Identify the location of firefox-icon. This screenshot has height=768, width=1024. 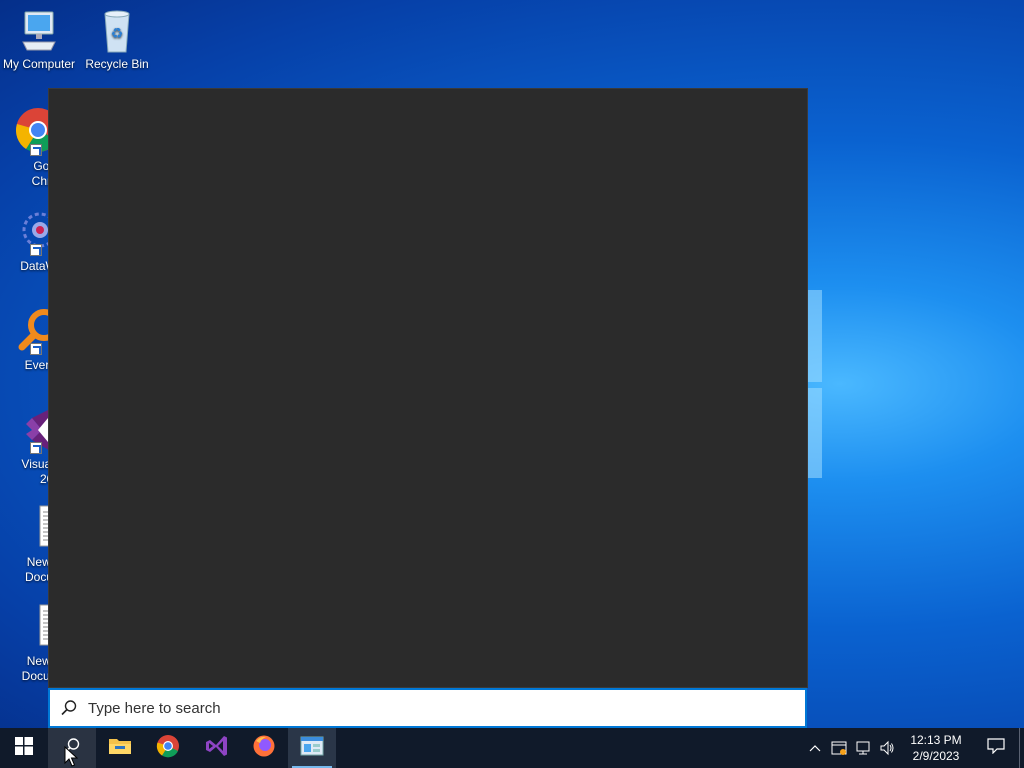
(264, 748).